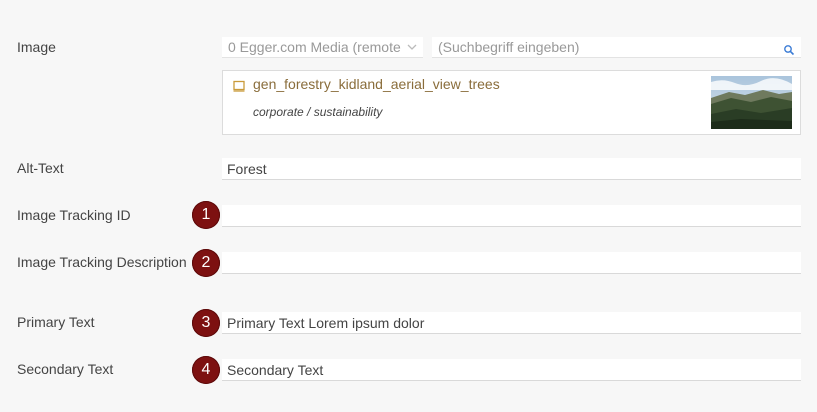 This screenshot has height=412, width=817. Describe the element at coordinates (751, 102) in the screenshot. I see `asset-thumbnail` at that location.